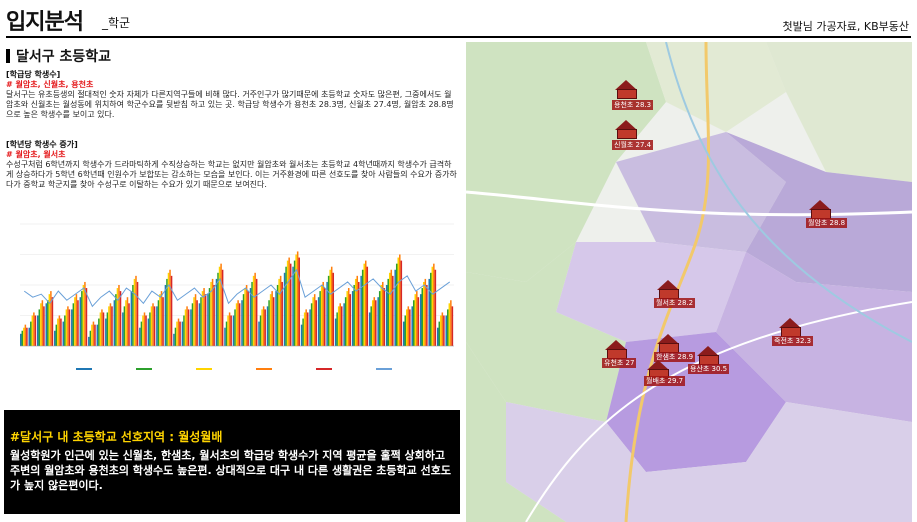 Image resolution: width=917 pixels, height=522 pixels. I want to click on legend-swatch, so click(384, 369).